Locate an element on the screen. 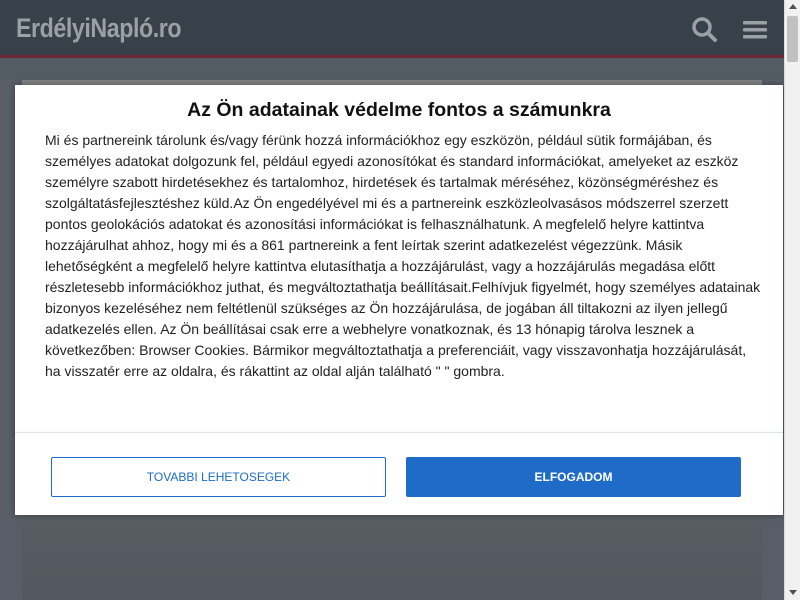 The height and width of the screenshot is (600, 800). page-scrollbar is located at coordinates (792, 300).